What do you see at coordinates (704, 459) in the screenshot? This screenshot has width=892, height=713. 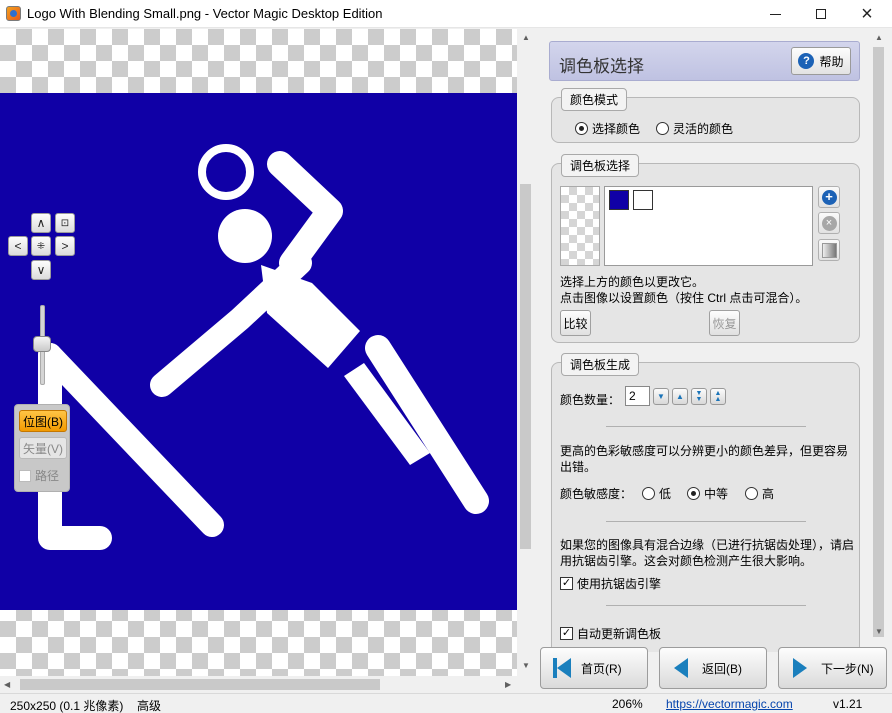 I see `sensitivity-description: 更高的色彩敏感度可以分辨更小的颜色差异，但更容易出错。` at bounding box center [704, 459].